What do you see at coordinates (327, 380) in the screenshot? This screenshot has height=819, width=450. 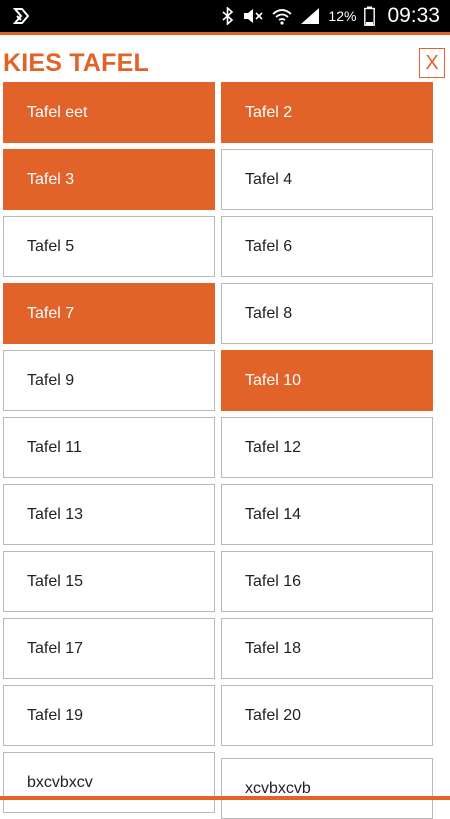 I see `table-tile: Tafel 10` at bounding box center [327, 380].